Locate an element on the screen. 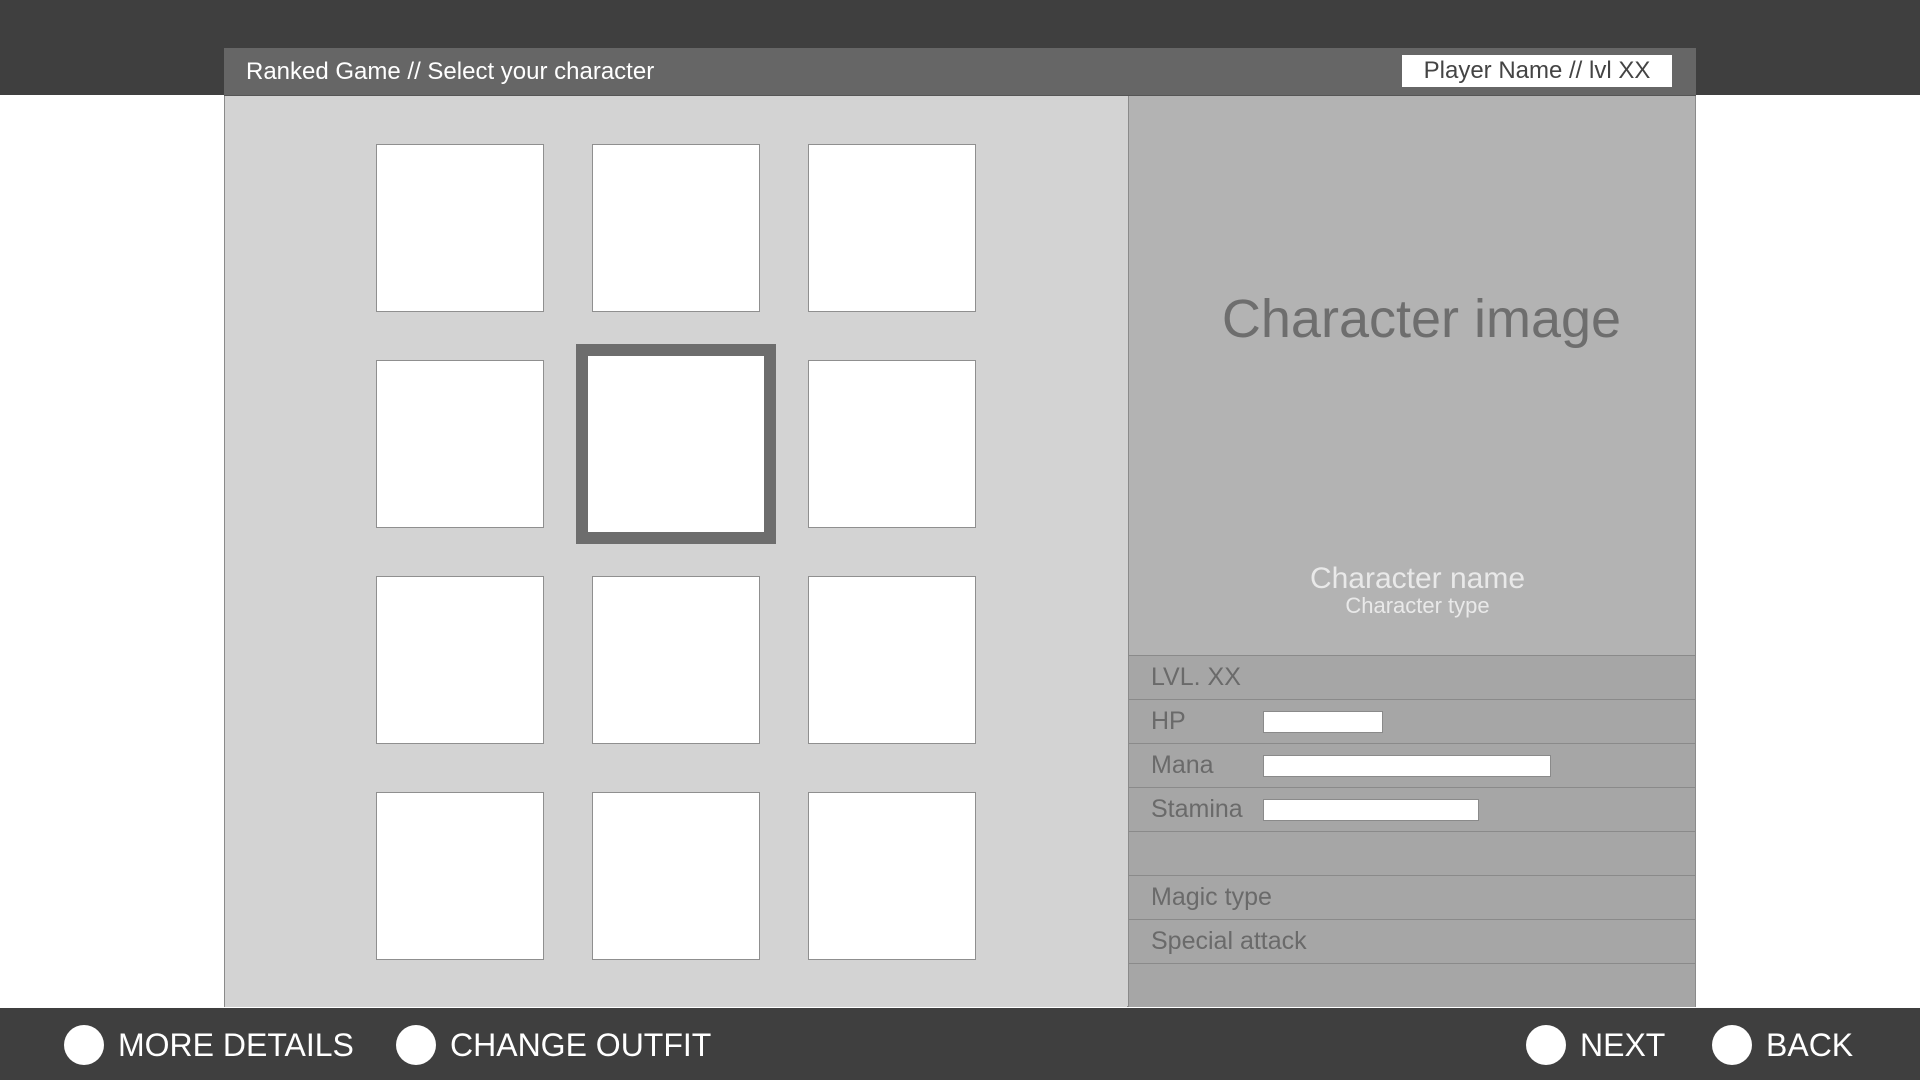  stamina-bar is located at coordinates (1371, 810).